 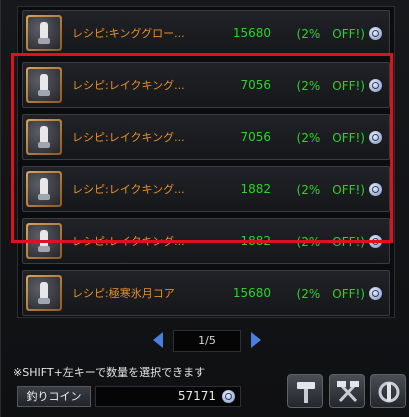 I want to click on crossed-hammers-icon, so click(x=347, y=391).